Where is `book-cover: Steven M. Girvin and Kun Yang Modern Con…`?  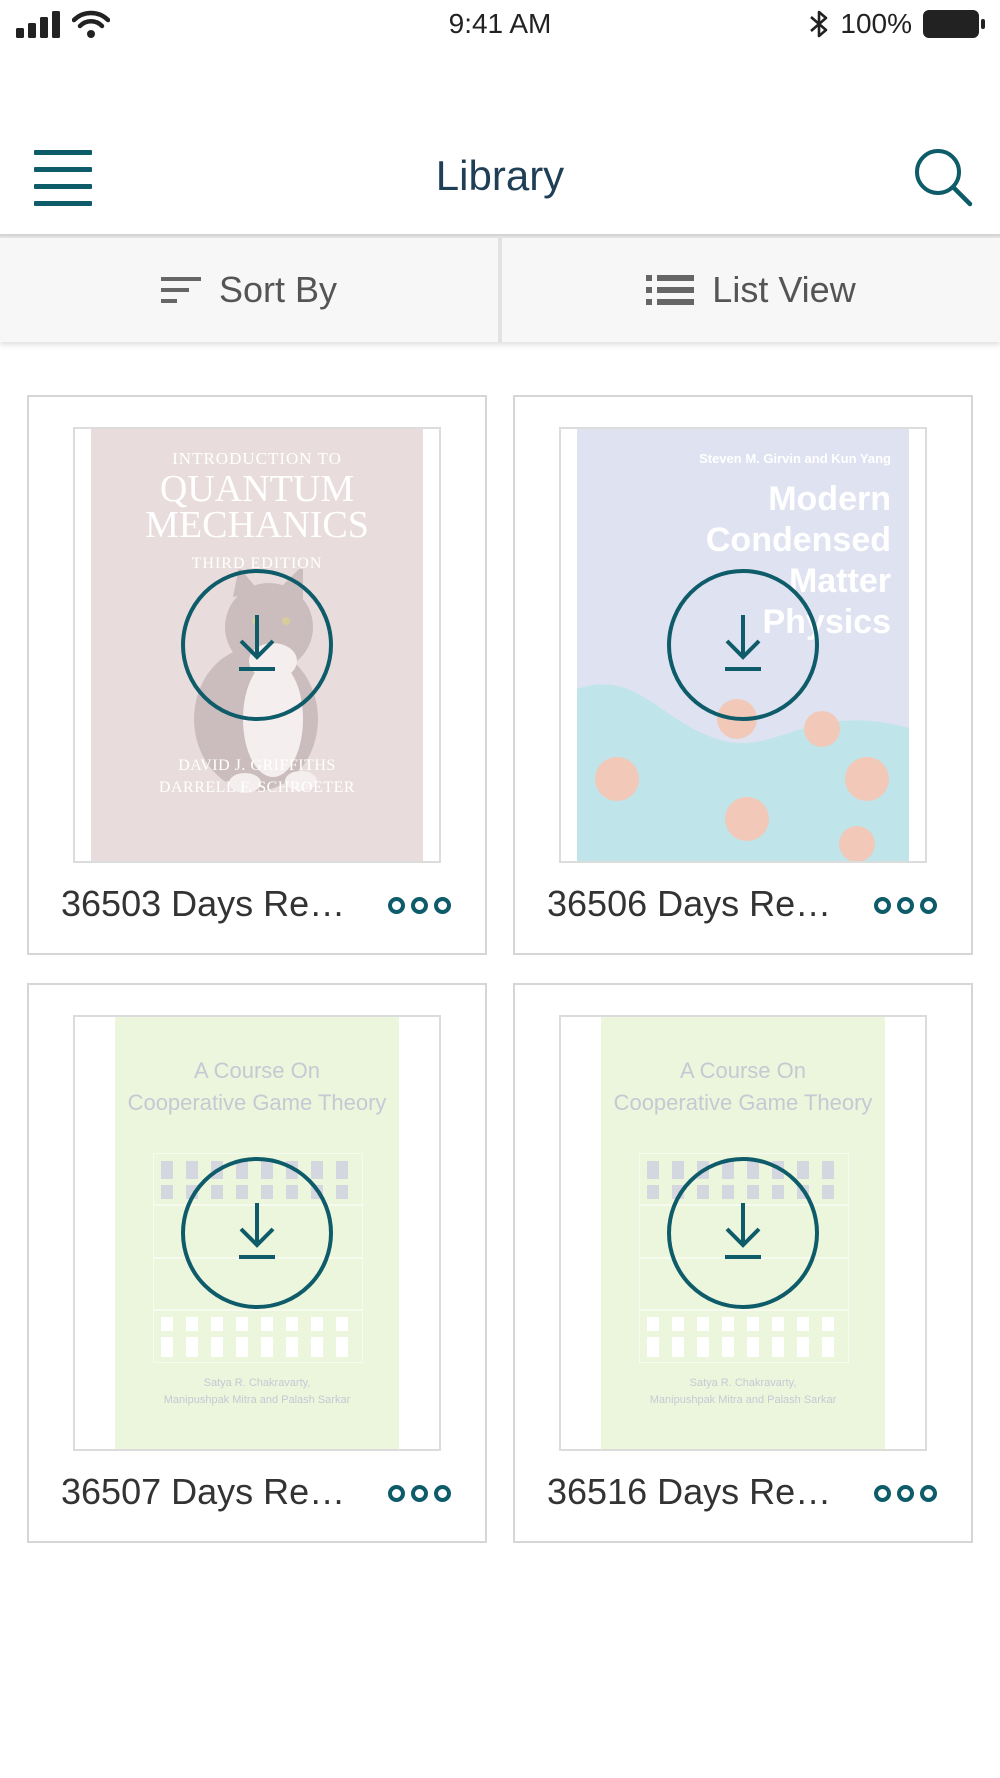
book-cover: Steven M. Girvin and Kun Yang Modern Con… is located at coordinates (743, 645).